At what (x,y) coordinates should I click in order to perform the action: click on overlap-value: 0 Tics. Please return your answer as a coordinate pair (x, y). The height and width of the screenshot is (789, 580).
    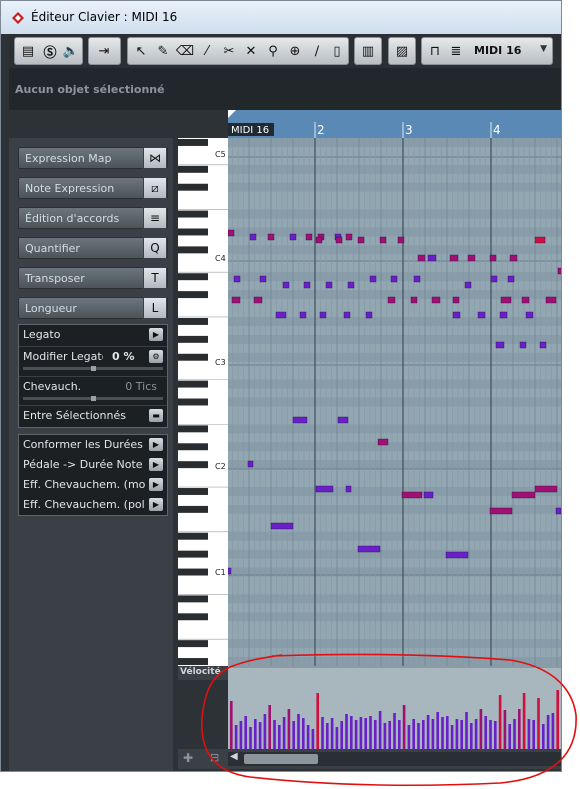
    Looking at the image, I should click on (141, 386).